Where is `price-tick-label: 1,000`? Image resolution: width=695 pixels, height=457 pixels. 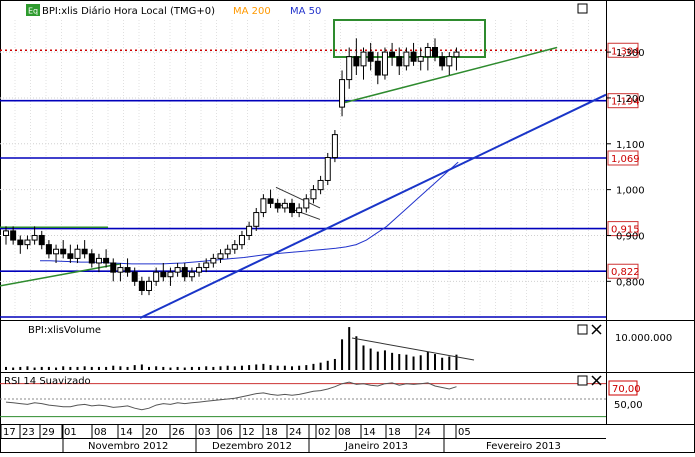
price-tick-label: 1,000 is located at coordinates (630, 191).